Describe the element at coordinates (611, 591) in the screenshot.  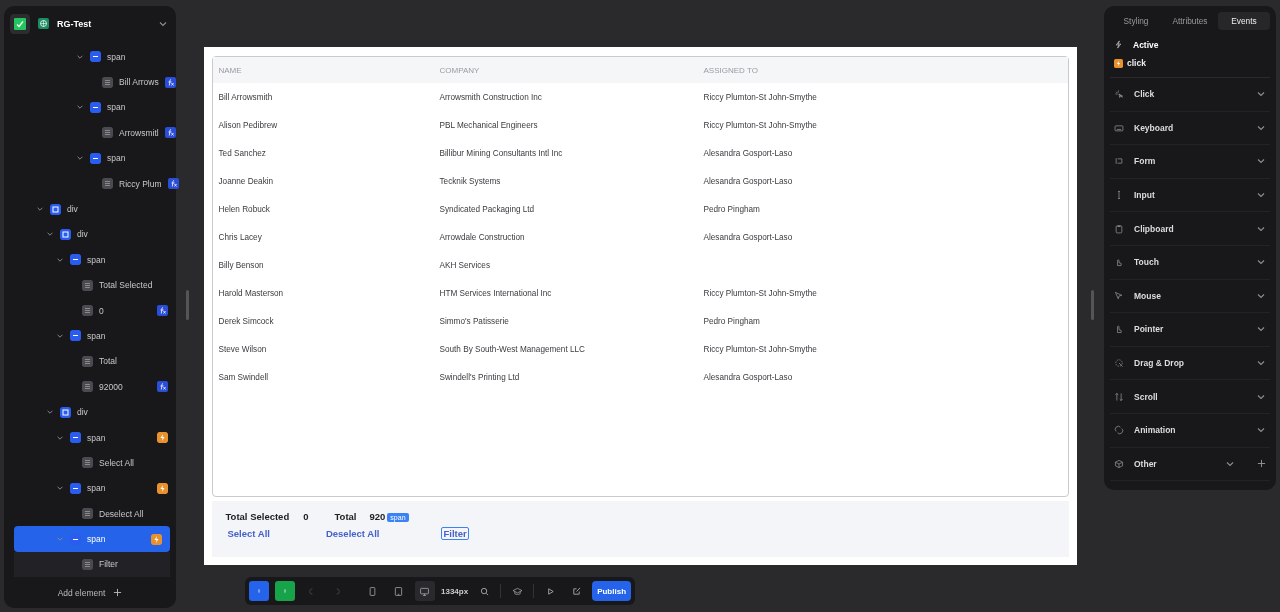
I see `publish-button: Publish` at that location.